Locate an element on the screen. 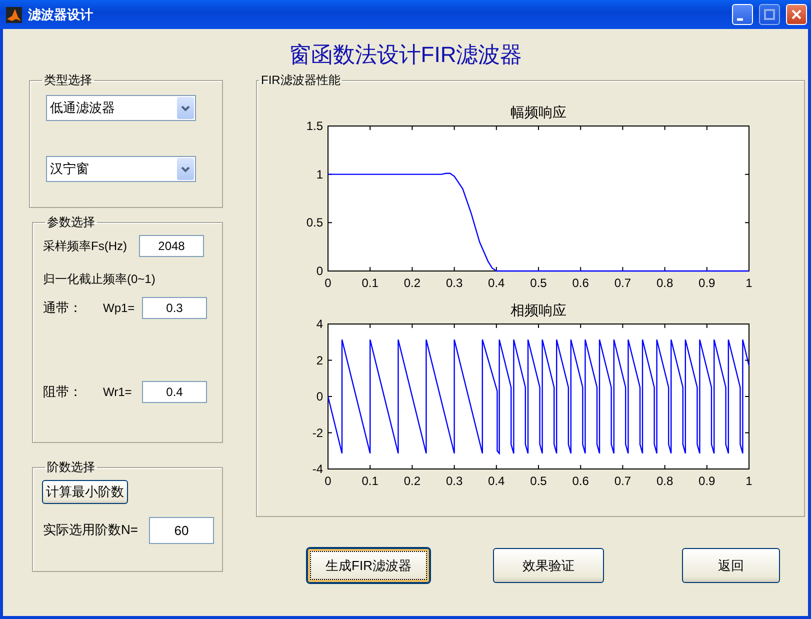  app-logo-icon is located at coordinates (14, 14).